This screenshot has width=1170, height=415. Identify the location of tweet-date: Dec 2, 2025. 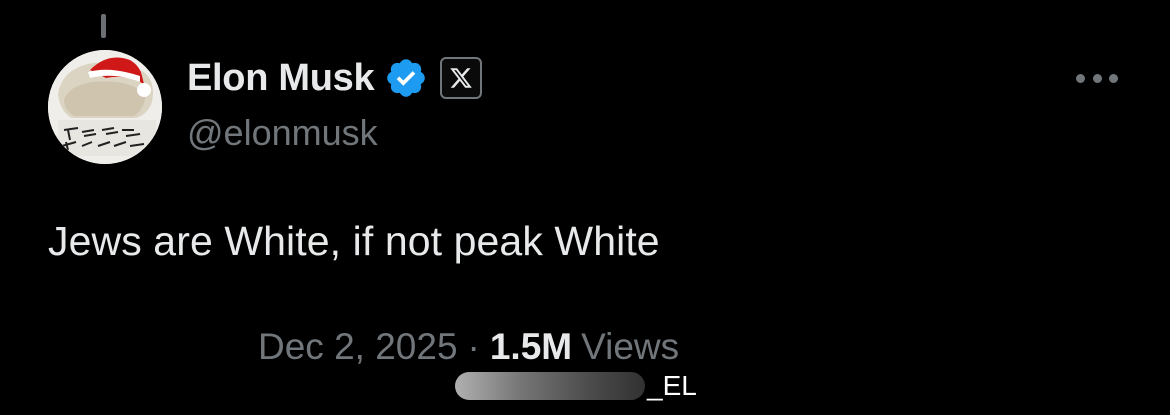
(358, 347).